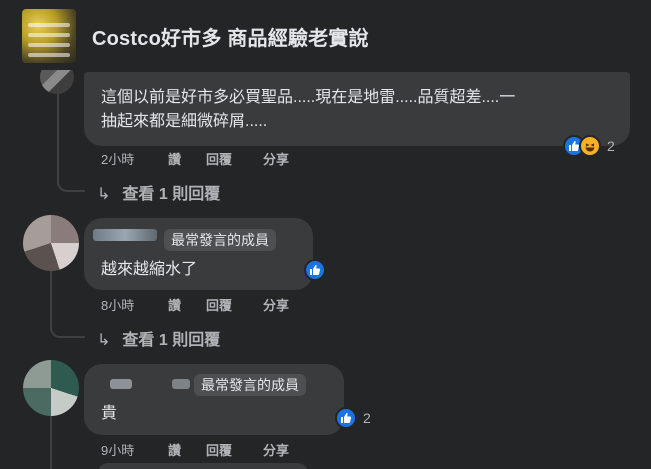  I want to click on comment-time: 8小時, so click(117, 304).